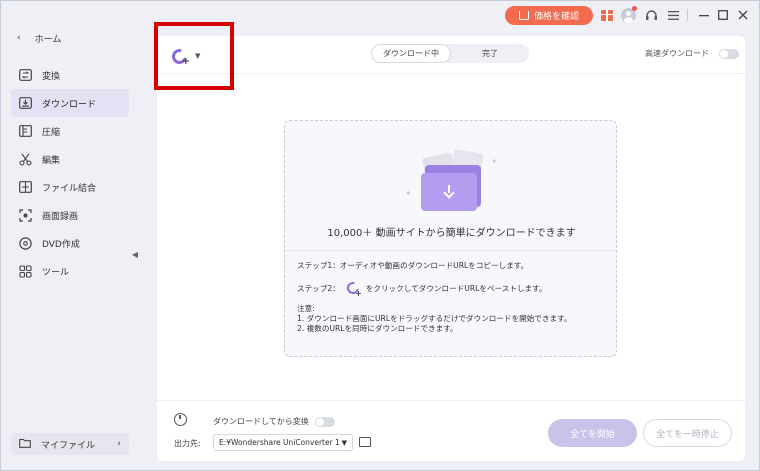 Image resolution: width=760 pixels, height=471 pixels. I want to click on tab-downloading: ダウンロード中, so click(411, 53).